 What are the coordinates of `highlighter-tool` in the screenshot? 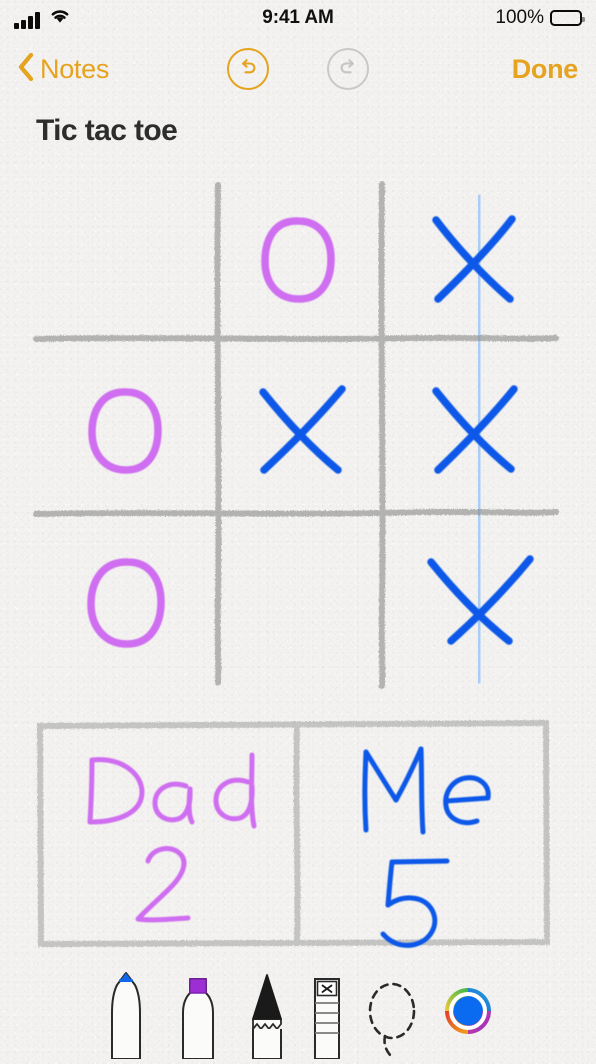 It's located at (198, 1015).